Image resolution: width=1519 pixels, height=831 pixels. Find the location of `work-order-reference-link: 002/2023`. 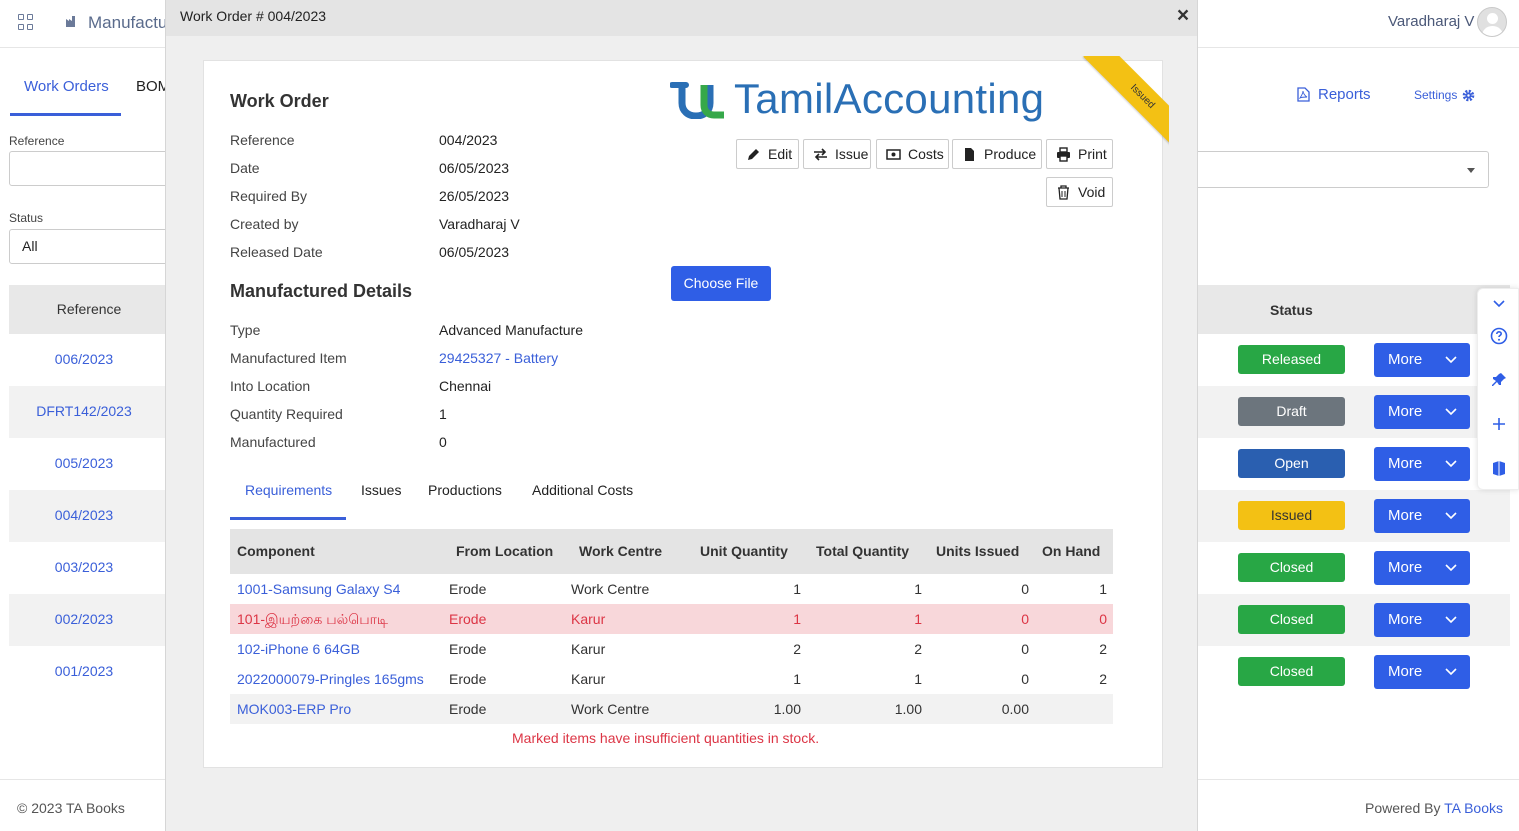

work-order-reference-link: 002/2023 is located at coordinates (84, 619).